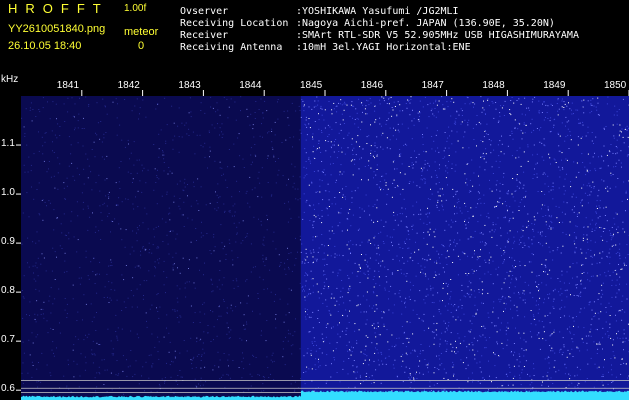  I want to click on frequency-tick-label-1: 1.0, so click(8, 193).